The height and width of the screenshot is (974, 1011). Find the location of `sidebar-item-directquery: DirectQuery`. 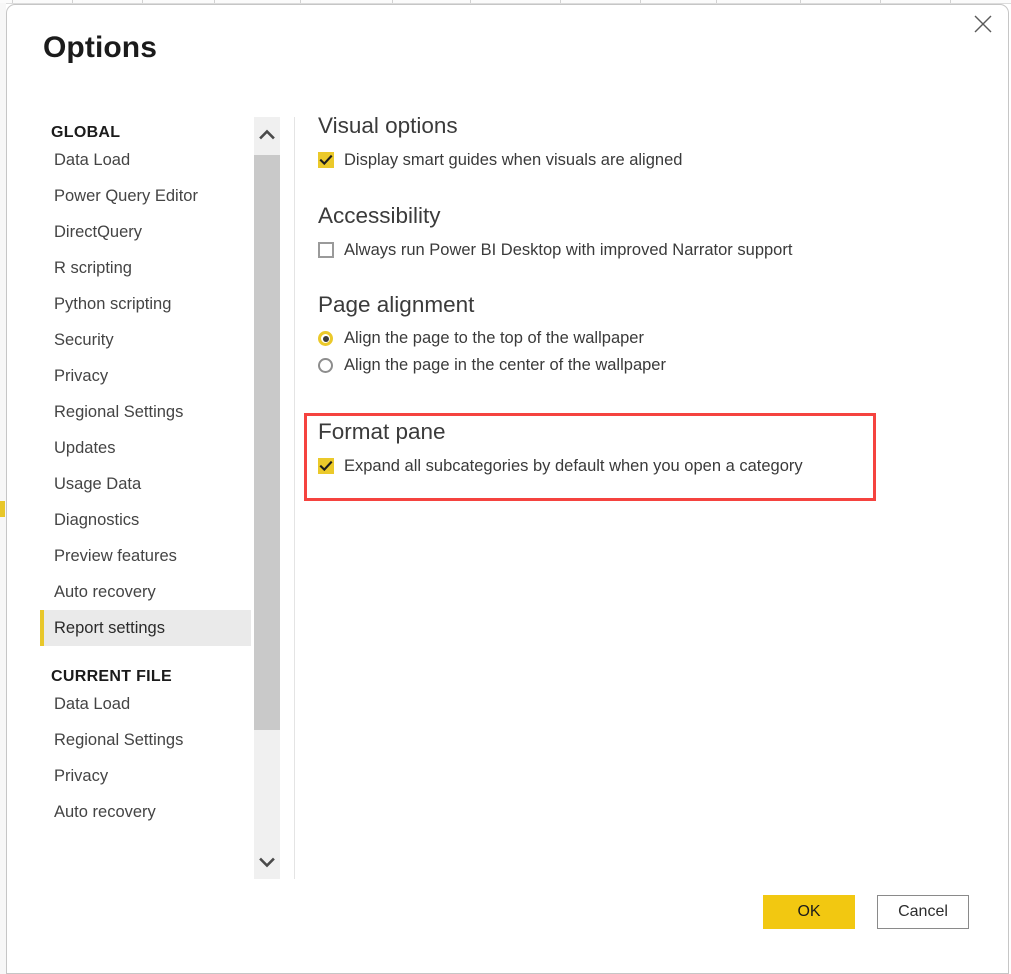

sidebar-item-directquery: DirectQuery is located at coordinates (147, 232).